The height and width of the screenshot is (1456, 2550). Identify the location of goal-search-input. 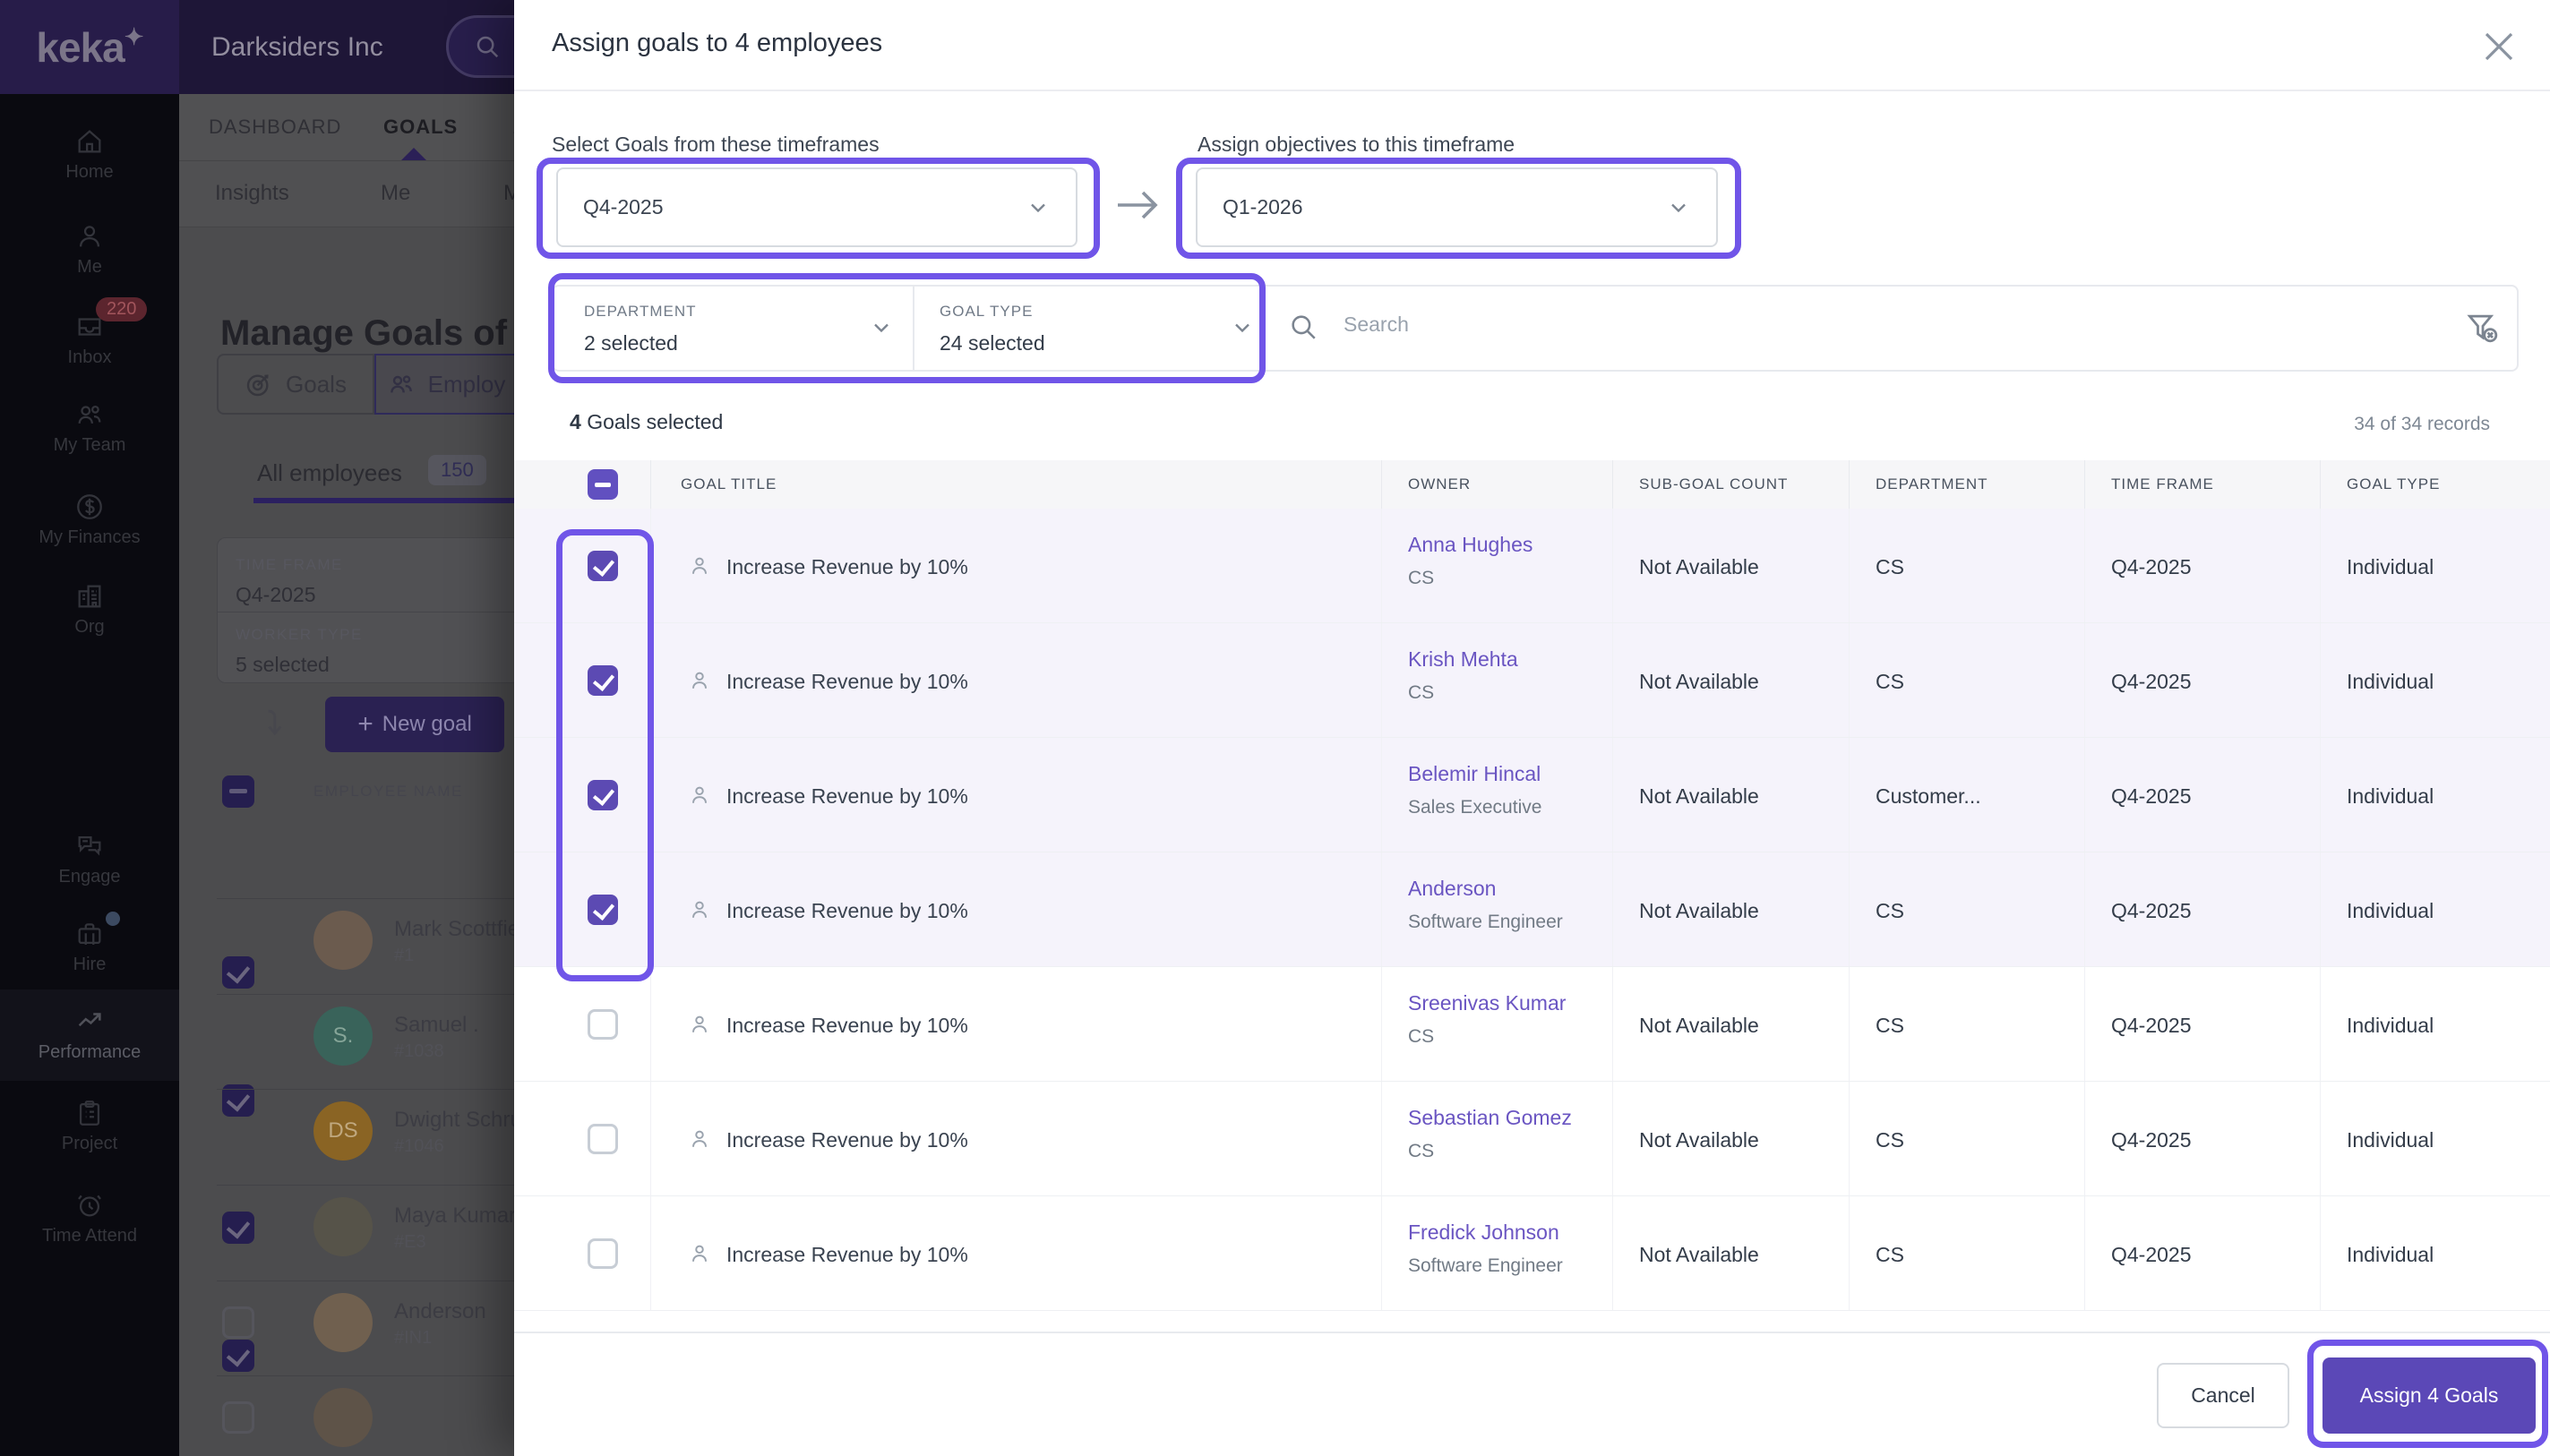
(1747, 325).